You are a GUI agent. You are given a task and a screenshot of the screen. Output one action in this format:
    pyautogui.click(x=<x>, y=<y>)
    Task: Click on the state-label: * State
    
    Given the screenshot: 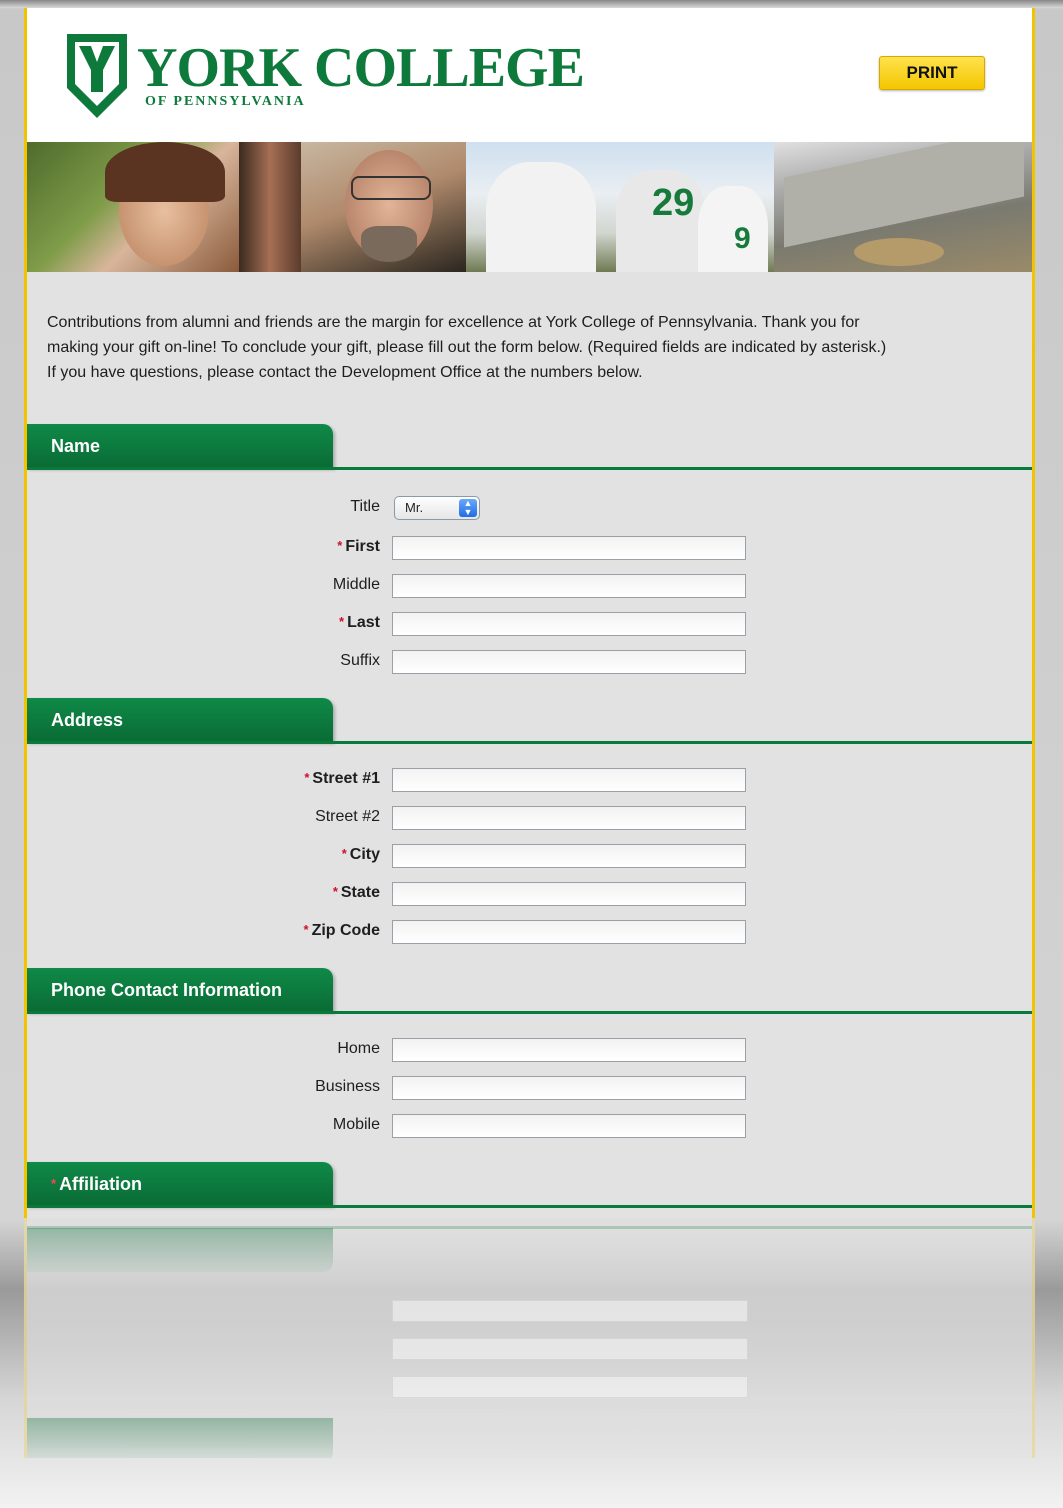 What is the action you would take?
    pyautogui.click(x=356, y=892)
    